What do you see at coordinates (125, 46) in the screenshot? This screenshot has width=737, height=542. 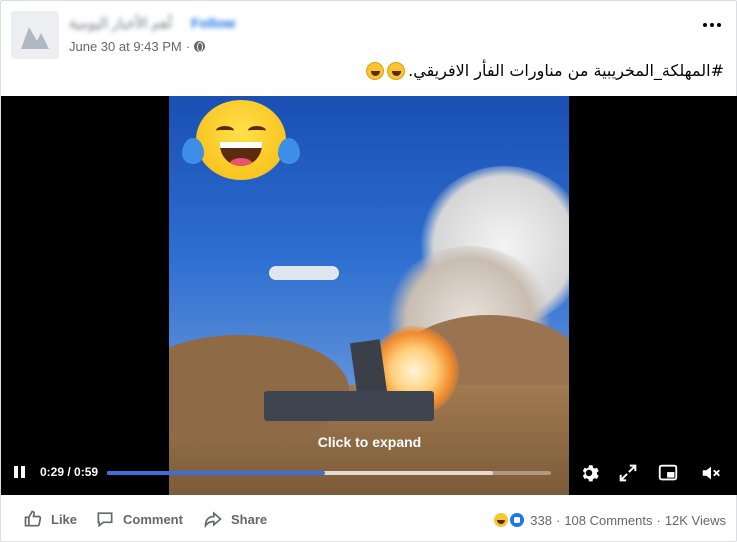 I see `post-timestamp: June 30 at 9:43 PM` at bounding box center [125, 46].